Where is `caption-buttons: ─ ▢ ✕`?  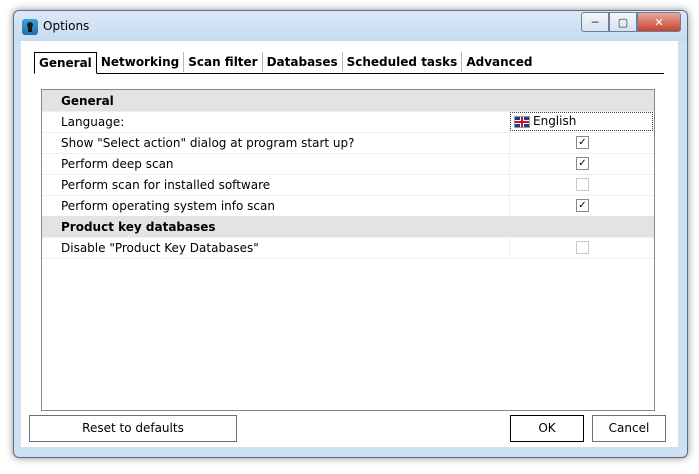
caption-buttons: ─ ▢ ✕ is located at coordinates (631, 22).